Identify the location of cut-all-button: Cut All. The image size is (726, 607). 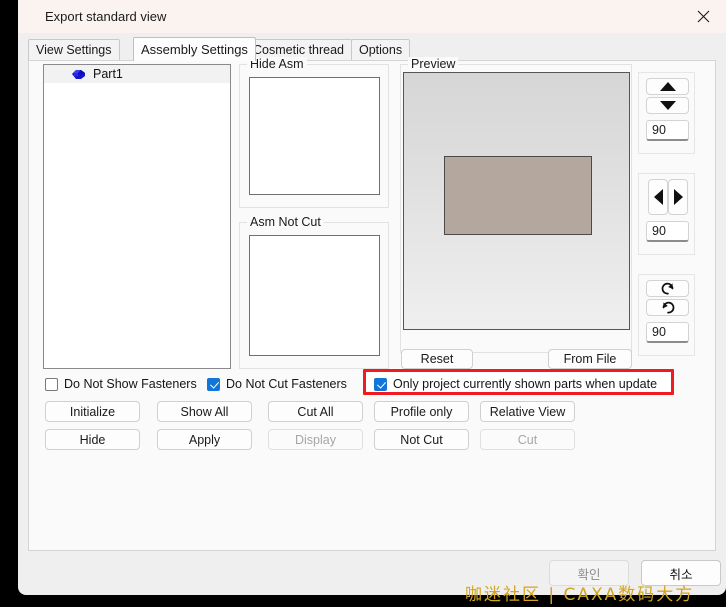
(315, 411).